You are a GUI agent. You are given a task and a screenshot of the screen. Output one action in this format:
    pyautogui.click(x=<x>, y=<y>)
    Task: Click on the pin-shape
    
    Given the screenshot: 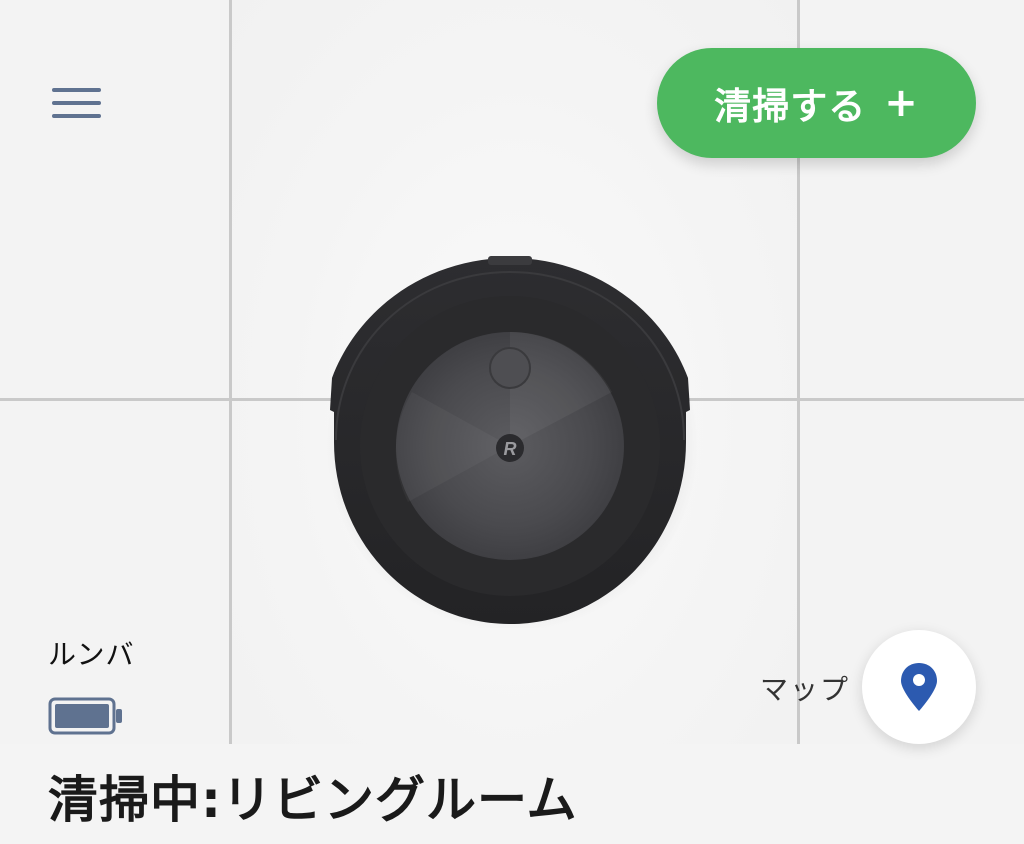 What is the action you would take?
    pyautogui.click(x=919, y=687)
    